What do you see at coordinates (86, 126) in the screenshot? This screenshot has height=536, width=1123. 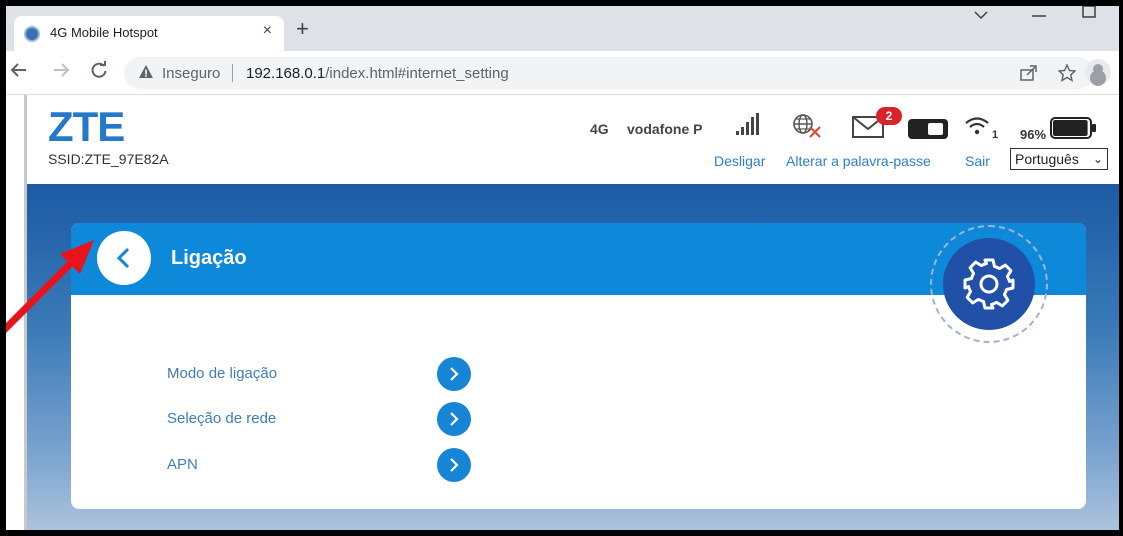 I see `zte-logo: ZTE` at bounding box center [86, 126].